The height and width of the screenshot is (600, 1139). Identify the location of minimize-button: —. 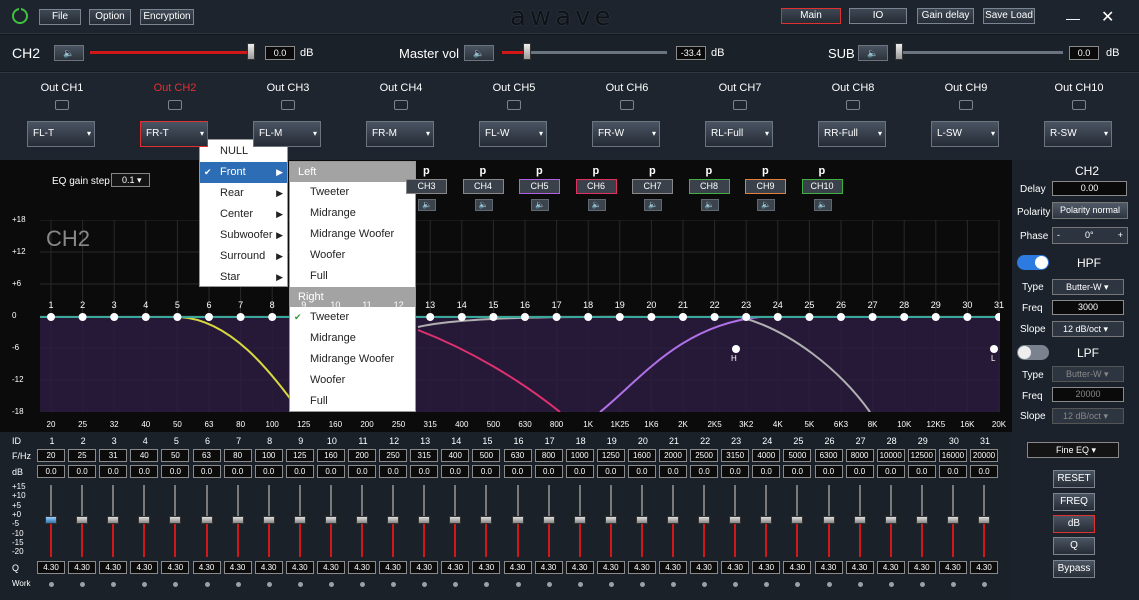
(1073, 18).